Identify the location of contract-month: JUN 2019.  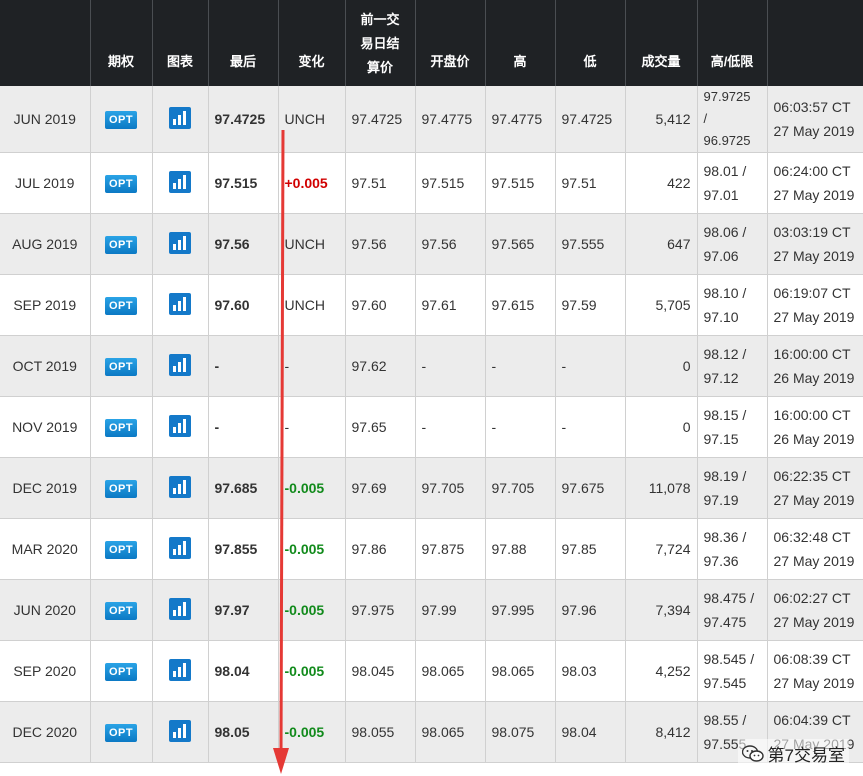
(45, 119).